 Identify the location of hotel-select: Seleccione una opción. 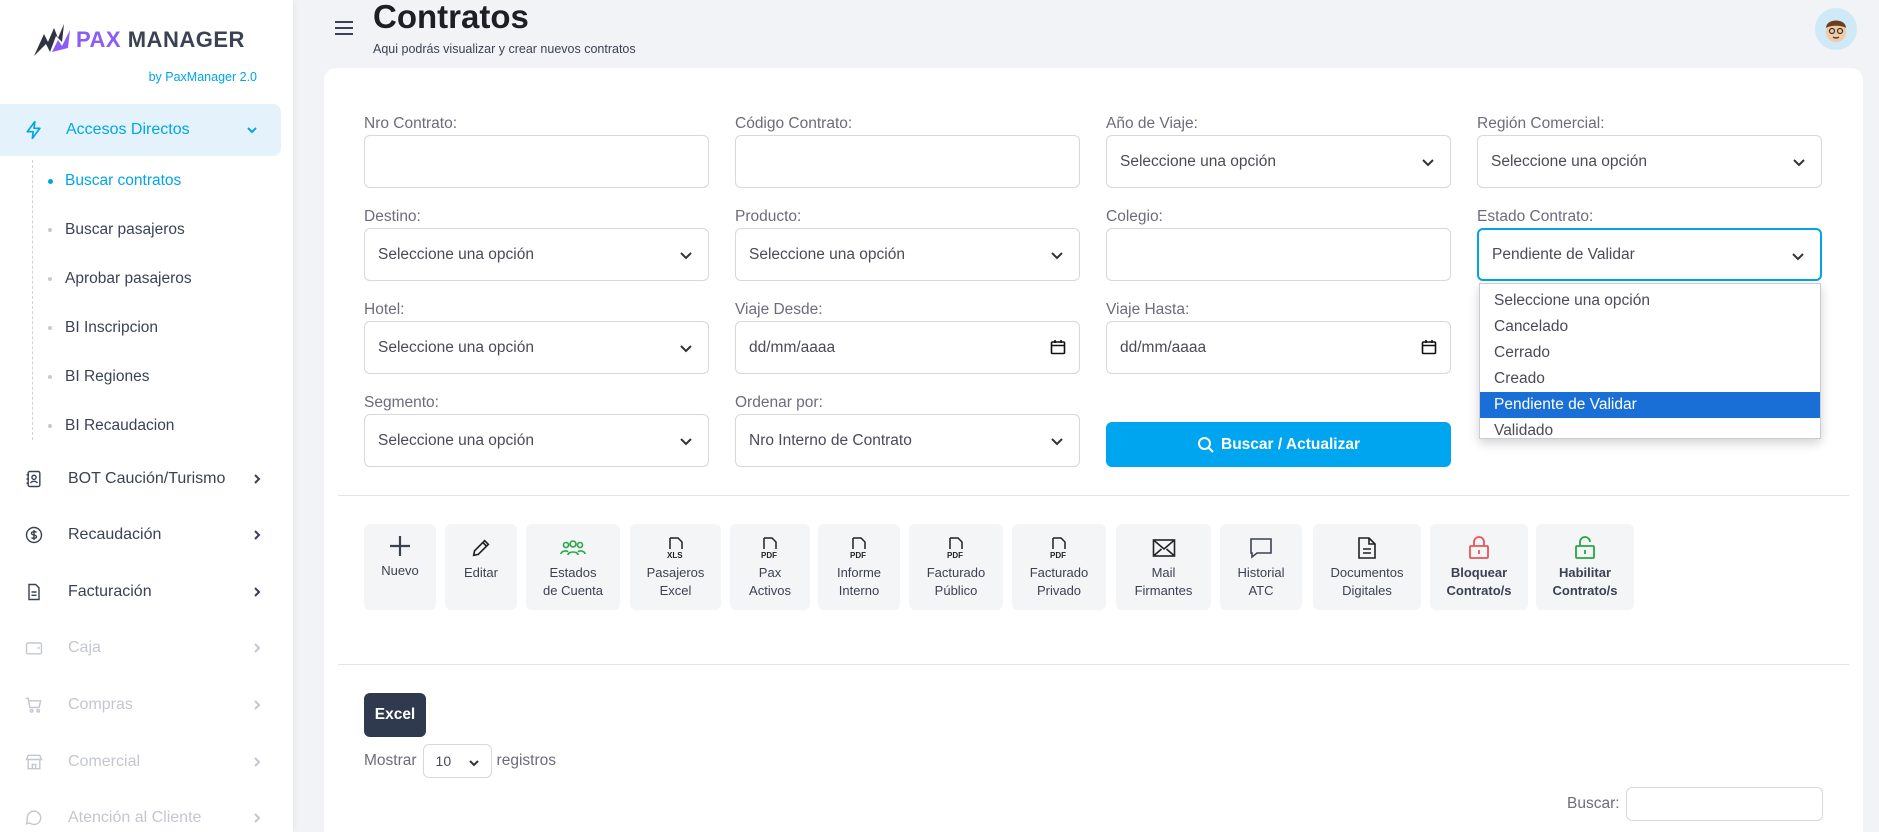
(536, 347).